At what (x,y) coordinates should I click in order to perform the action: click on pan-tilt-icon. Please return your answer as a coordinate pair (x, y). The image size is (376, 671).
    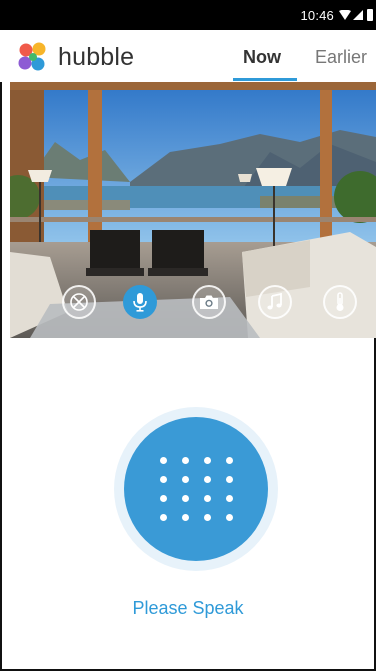
    Looking at the image, I should click on (79, 302).